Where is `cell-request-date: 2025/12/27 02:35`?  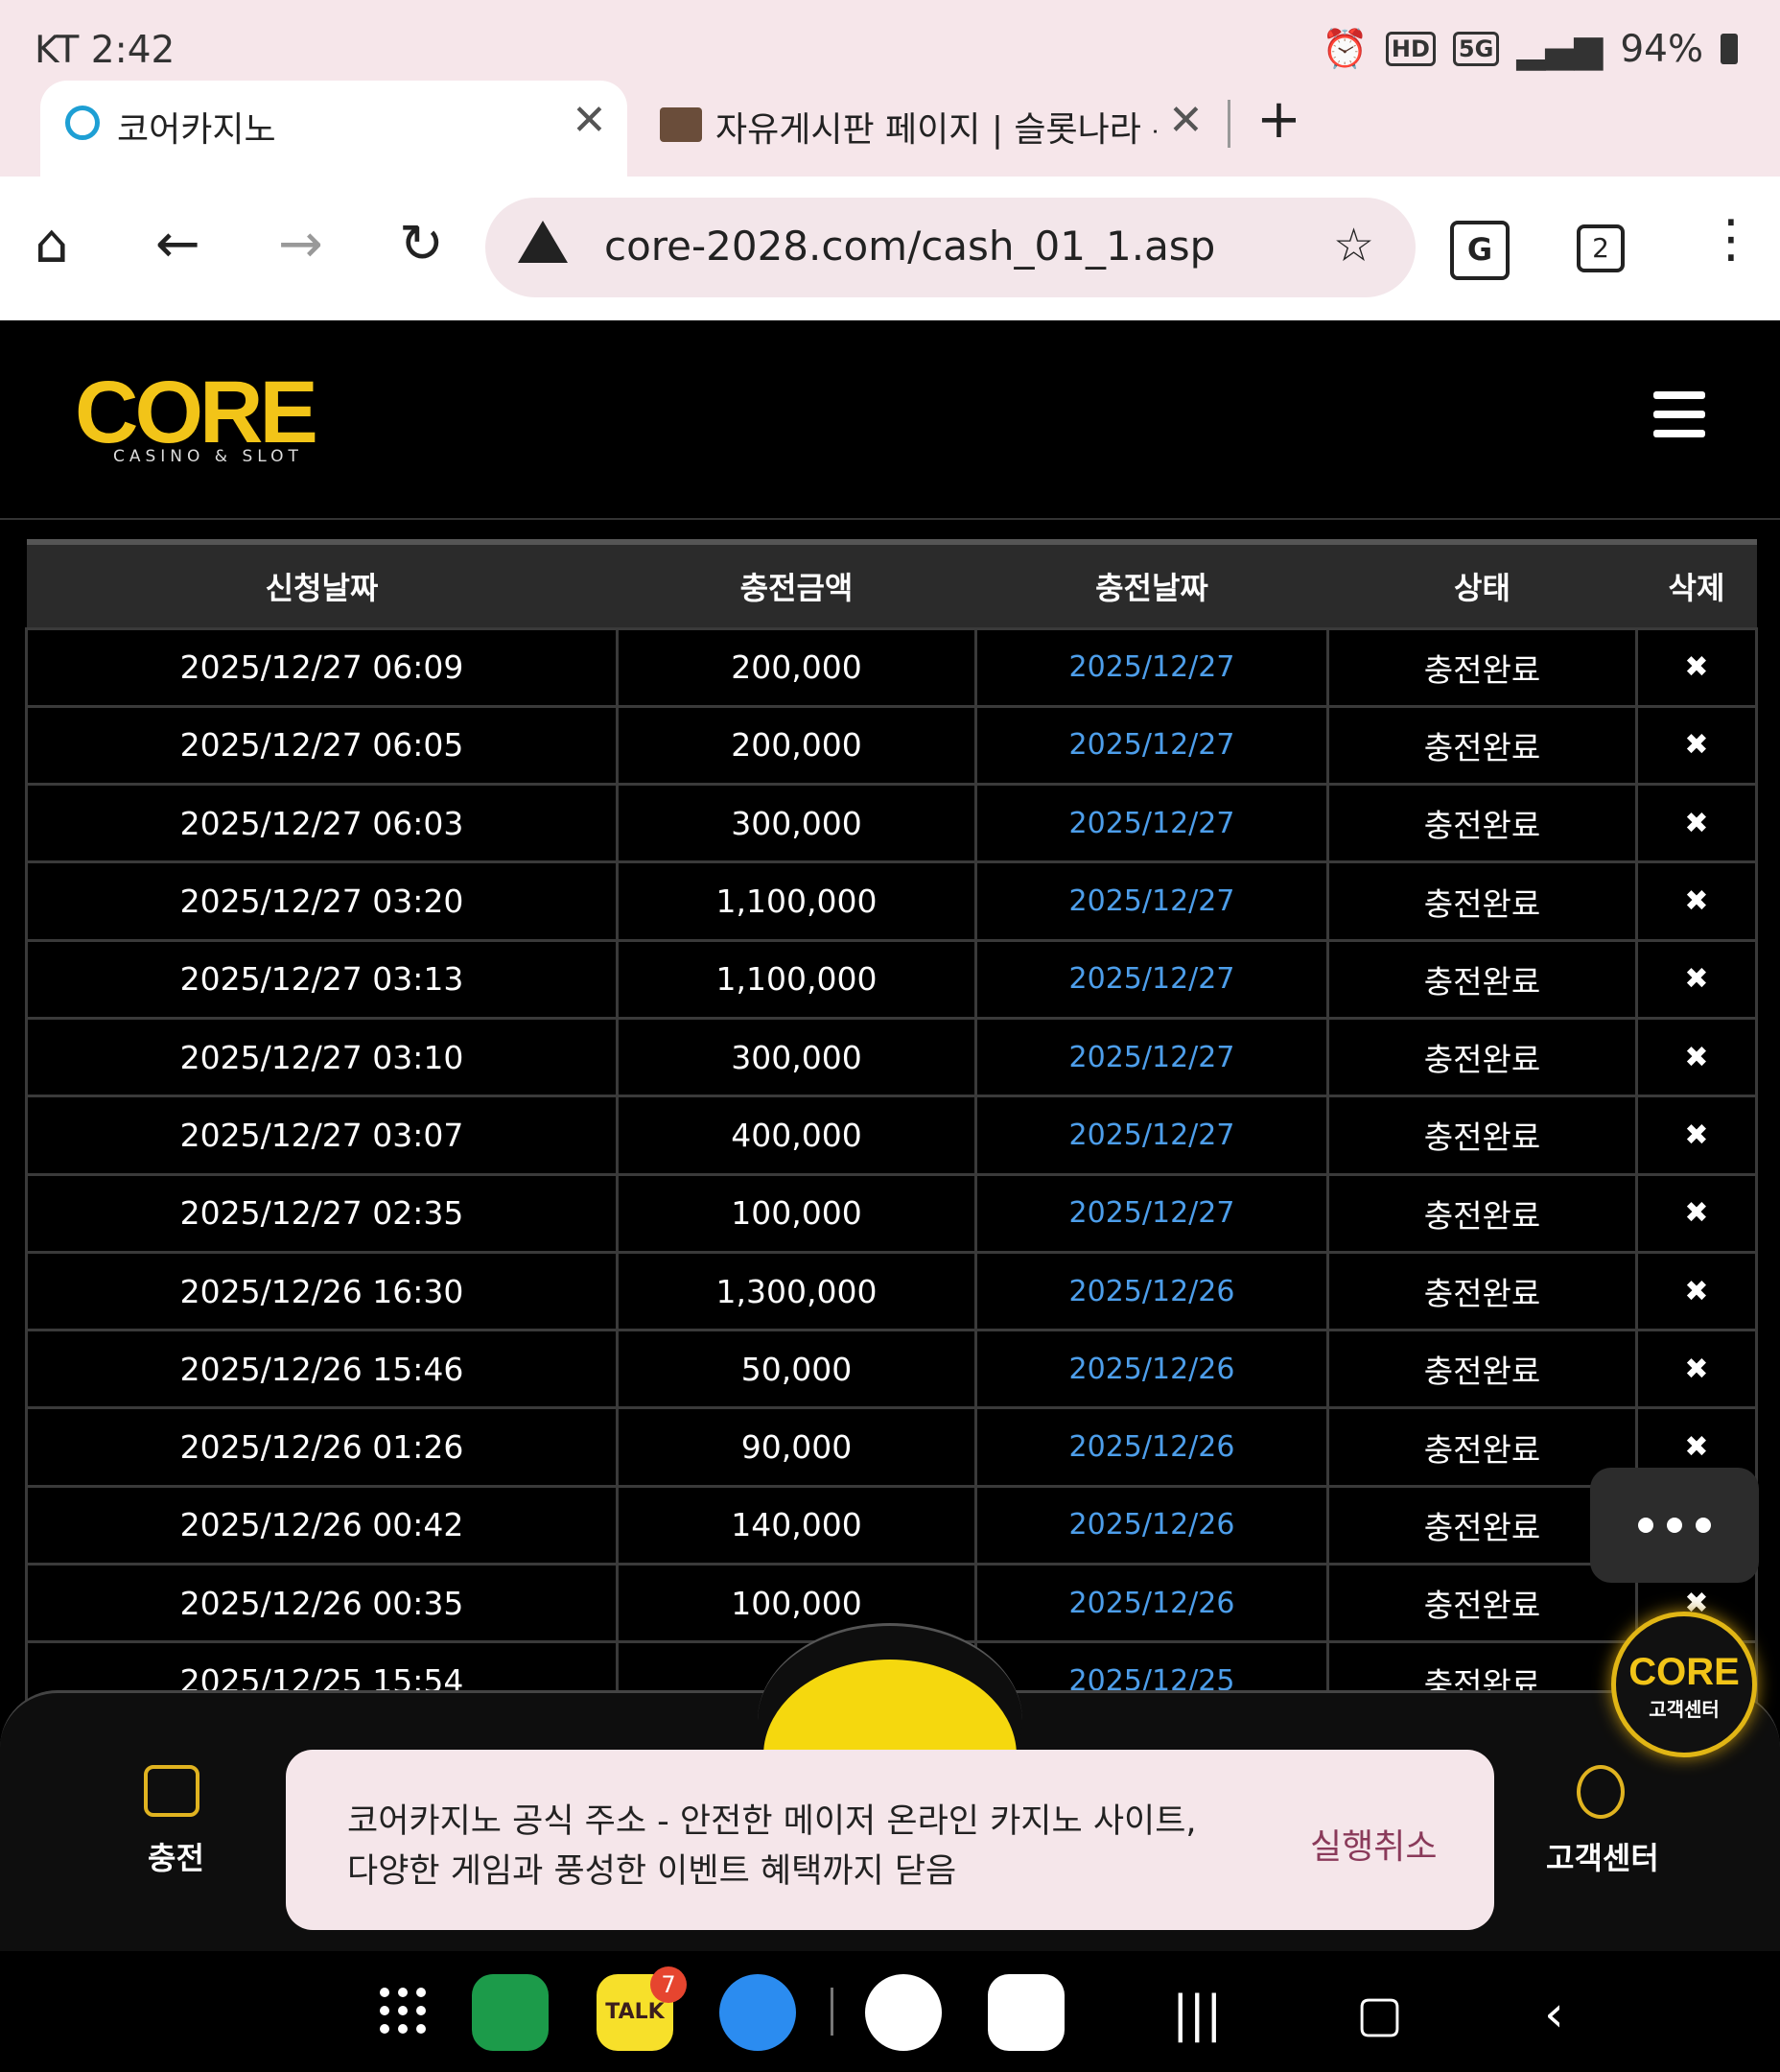
cell-request-date: 2025/12/27 02:35 is located at coordinates (322, 1213).